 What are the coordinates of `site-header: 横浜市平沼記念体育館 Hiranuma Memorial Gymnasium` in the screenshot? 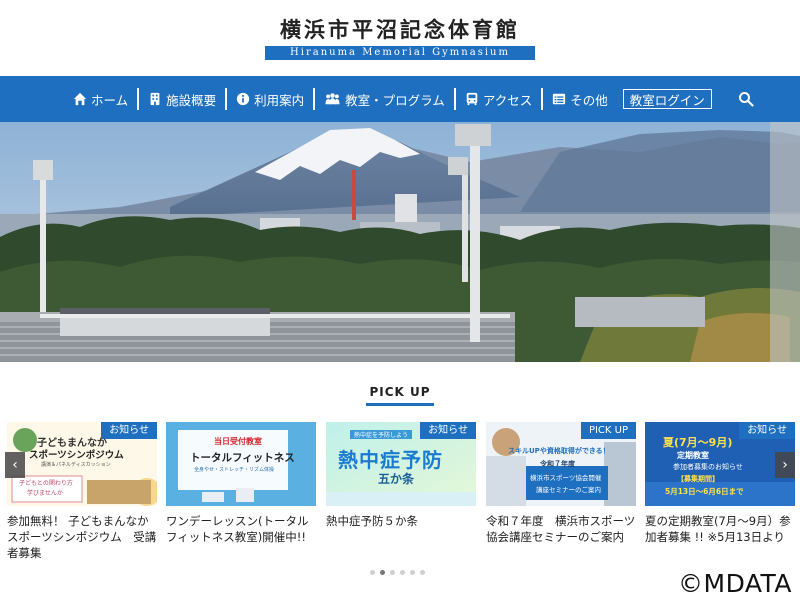 It's located at (400, 38).